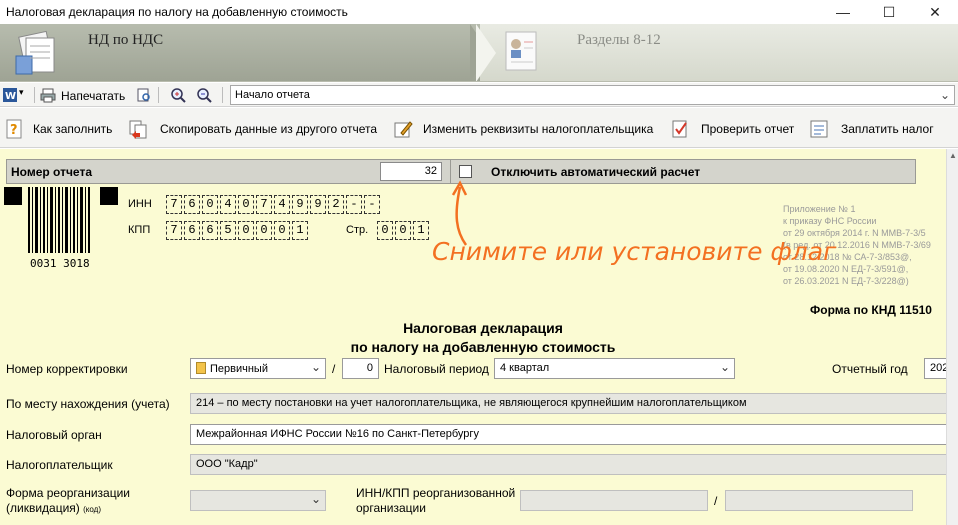 The width and height of the screenshot is (958, 525). What do you see at coordinates (870, 369) in the screenshot?
I see `year-label: Отчетный год` at bounding box center [870, 369].